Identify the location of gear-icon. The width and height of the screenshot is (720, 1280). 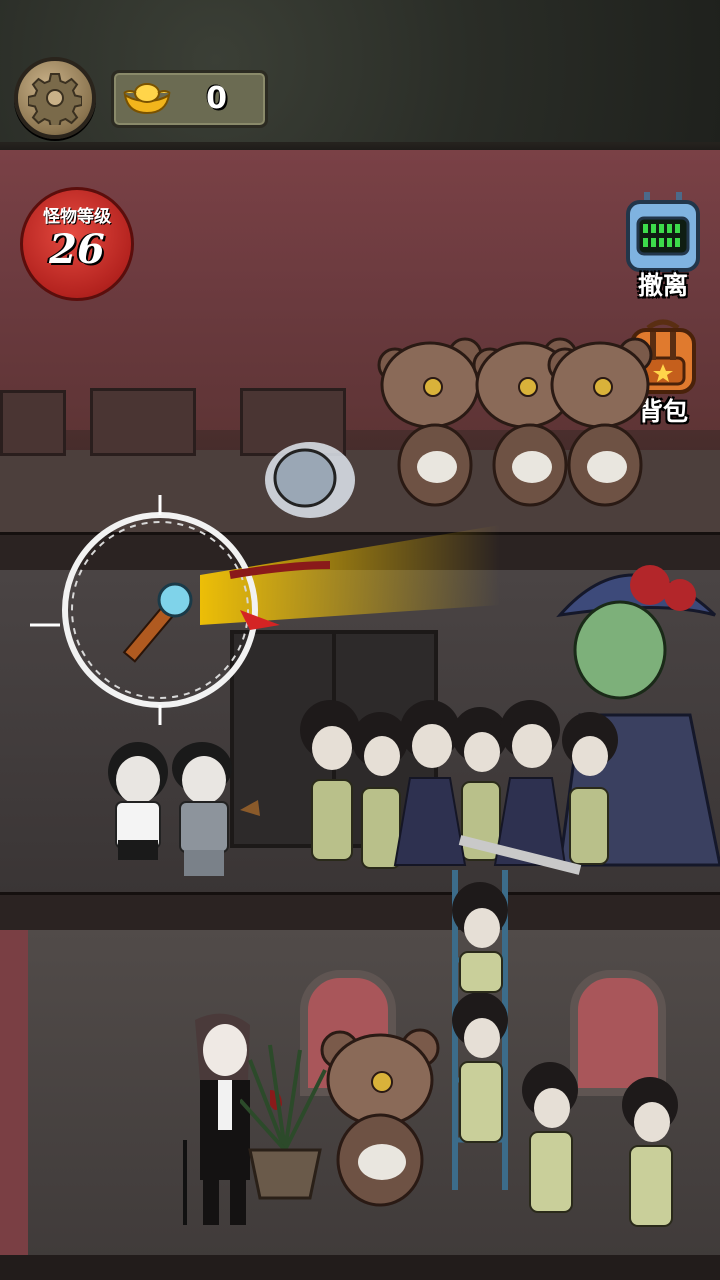
(55, 99).